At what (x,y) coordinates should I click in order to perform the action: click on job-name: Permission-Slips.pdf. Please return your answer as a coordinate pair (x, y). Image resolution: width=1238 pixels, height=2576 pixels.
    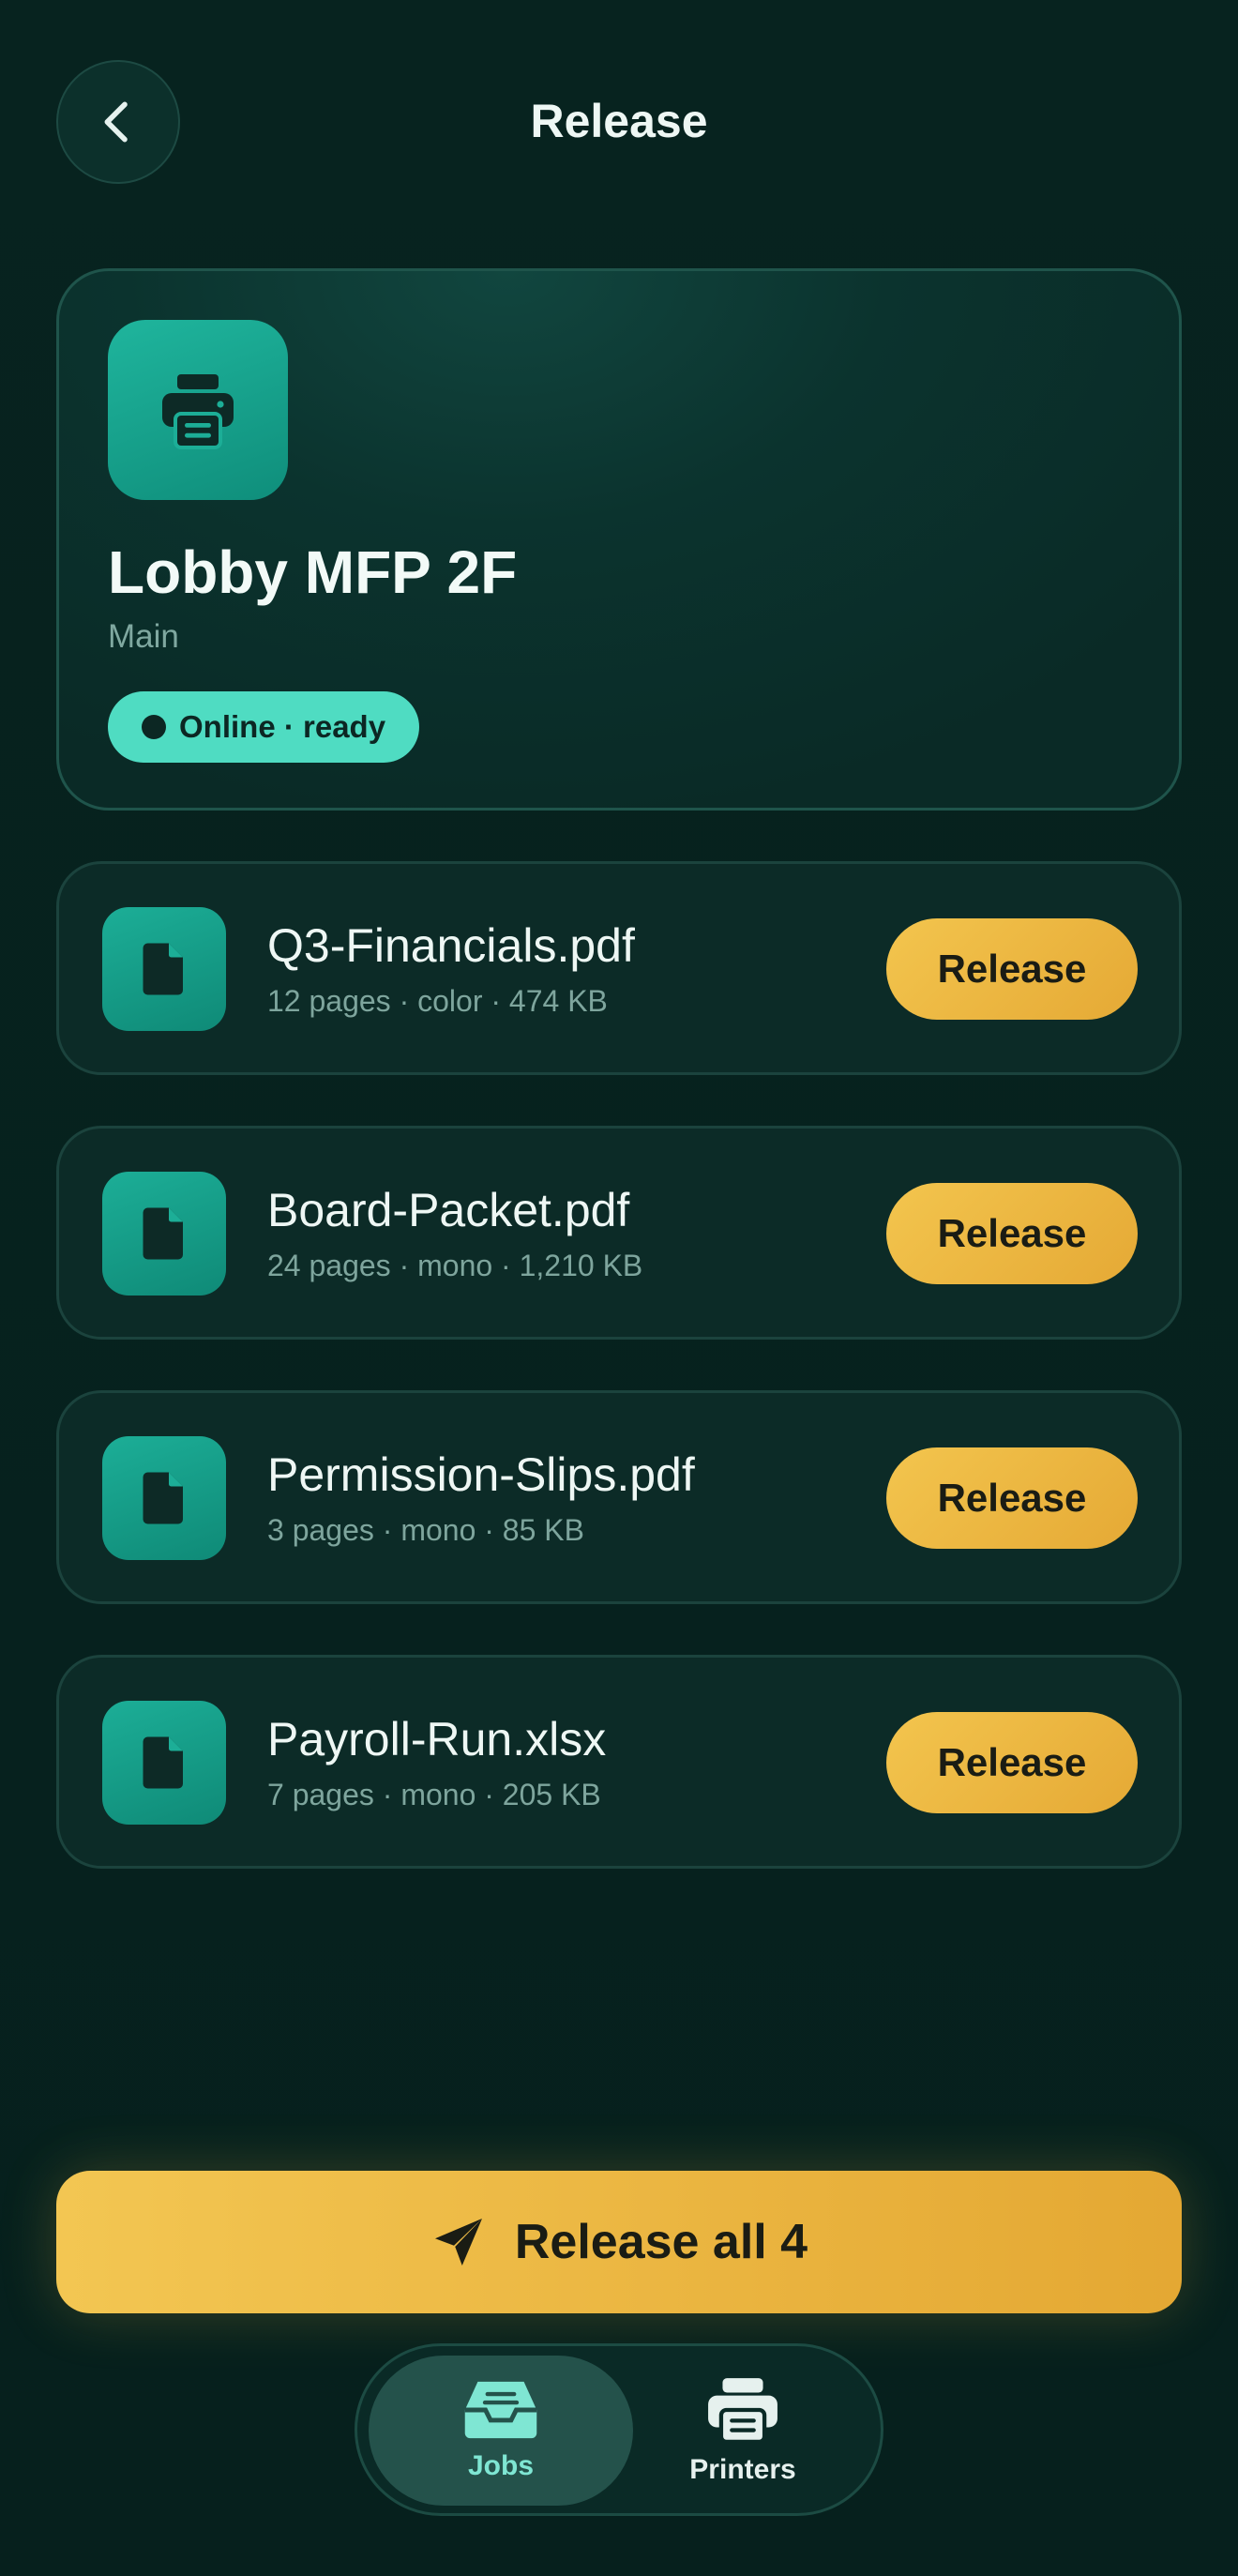
    Looking at the image, I should click on (481, 1474).